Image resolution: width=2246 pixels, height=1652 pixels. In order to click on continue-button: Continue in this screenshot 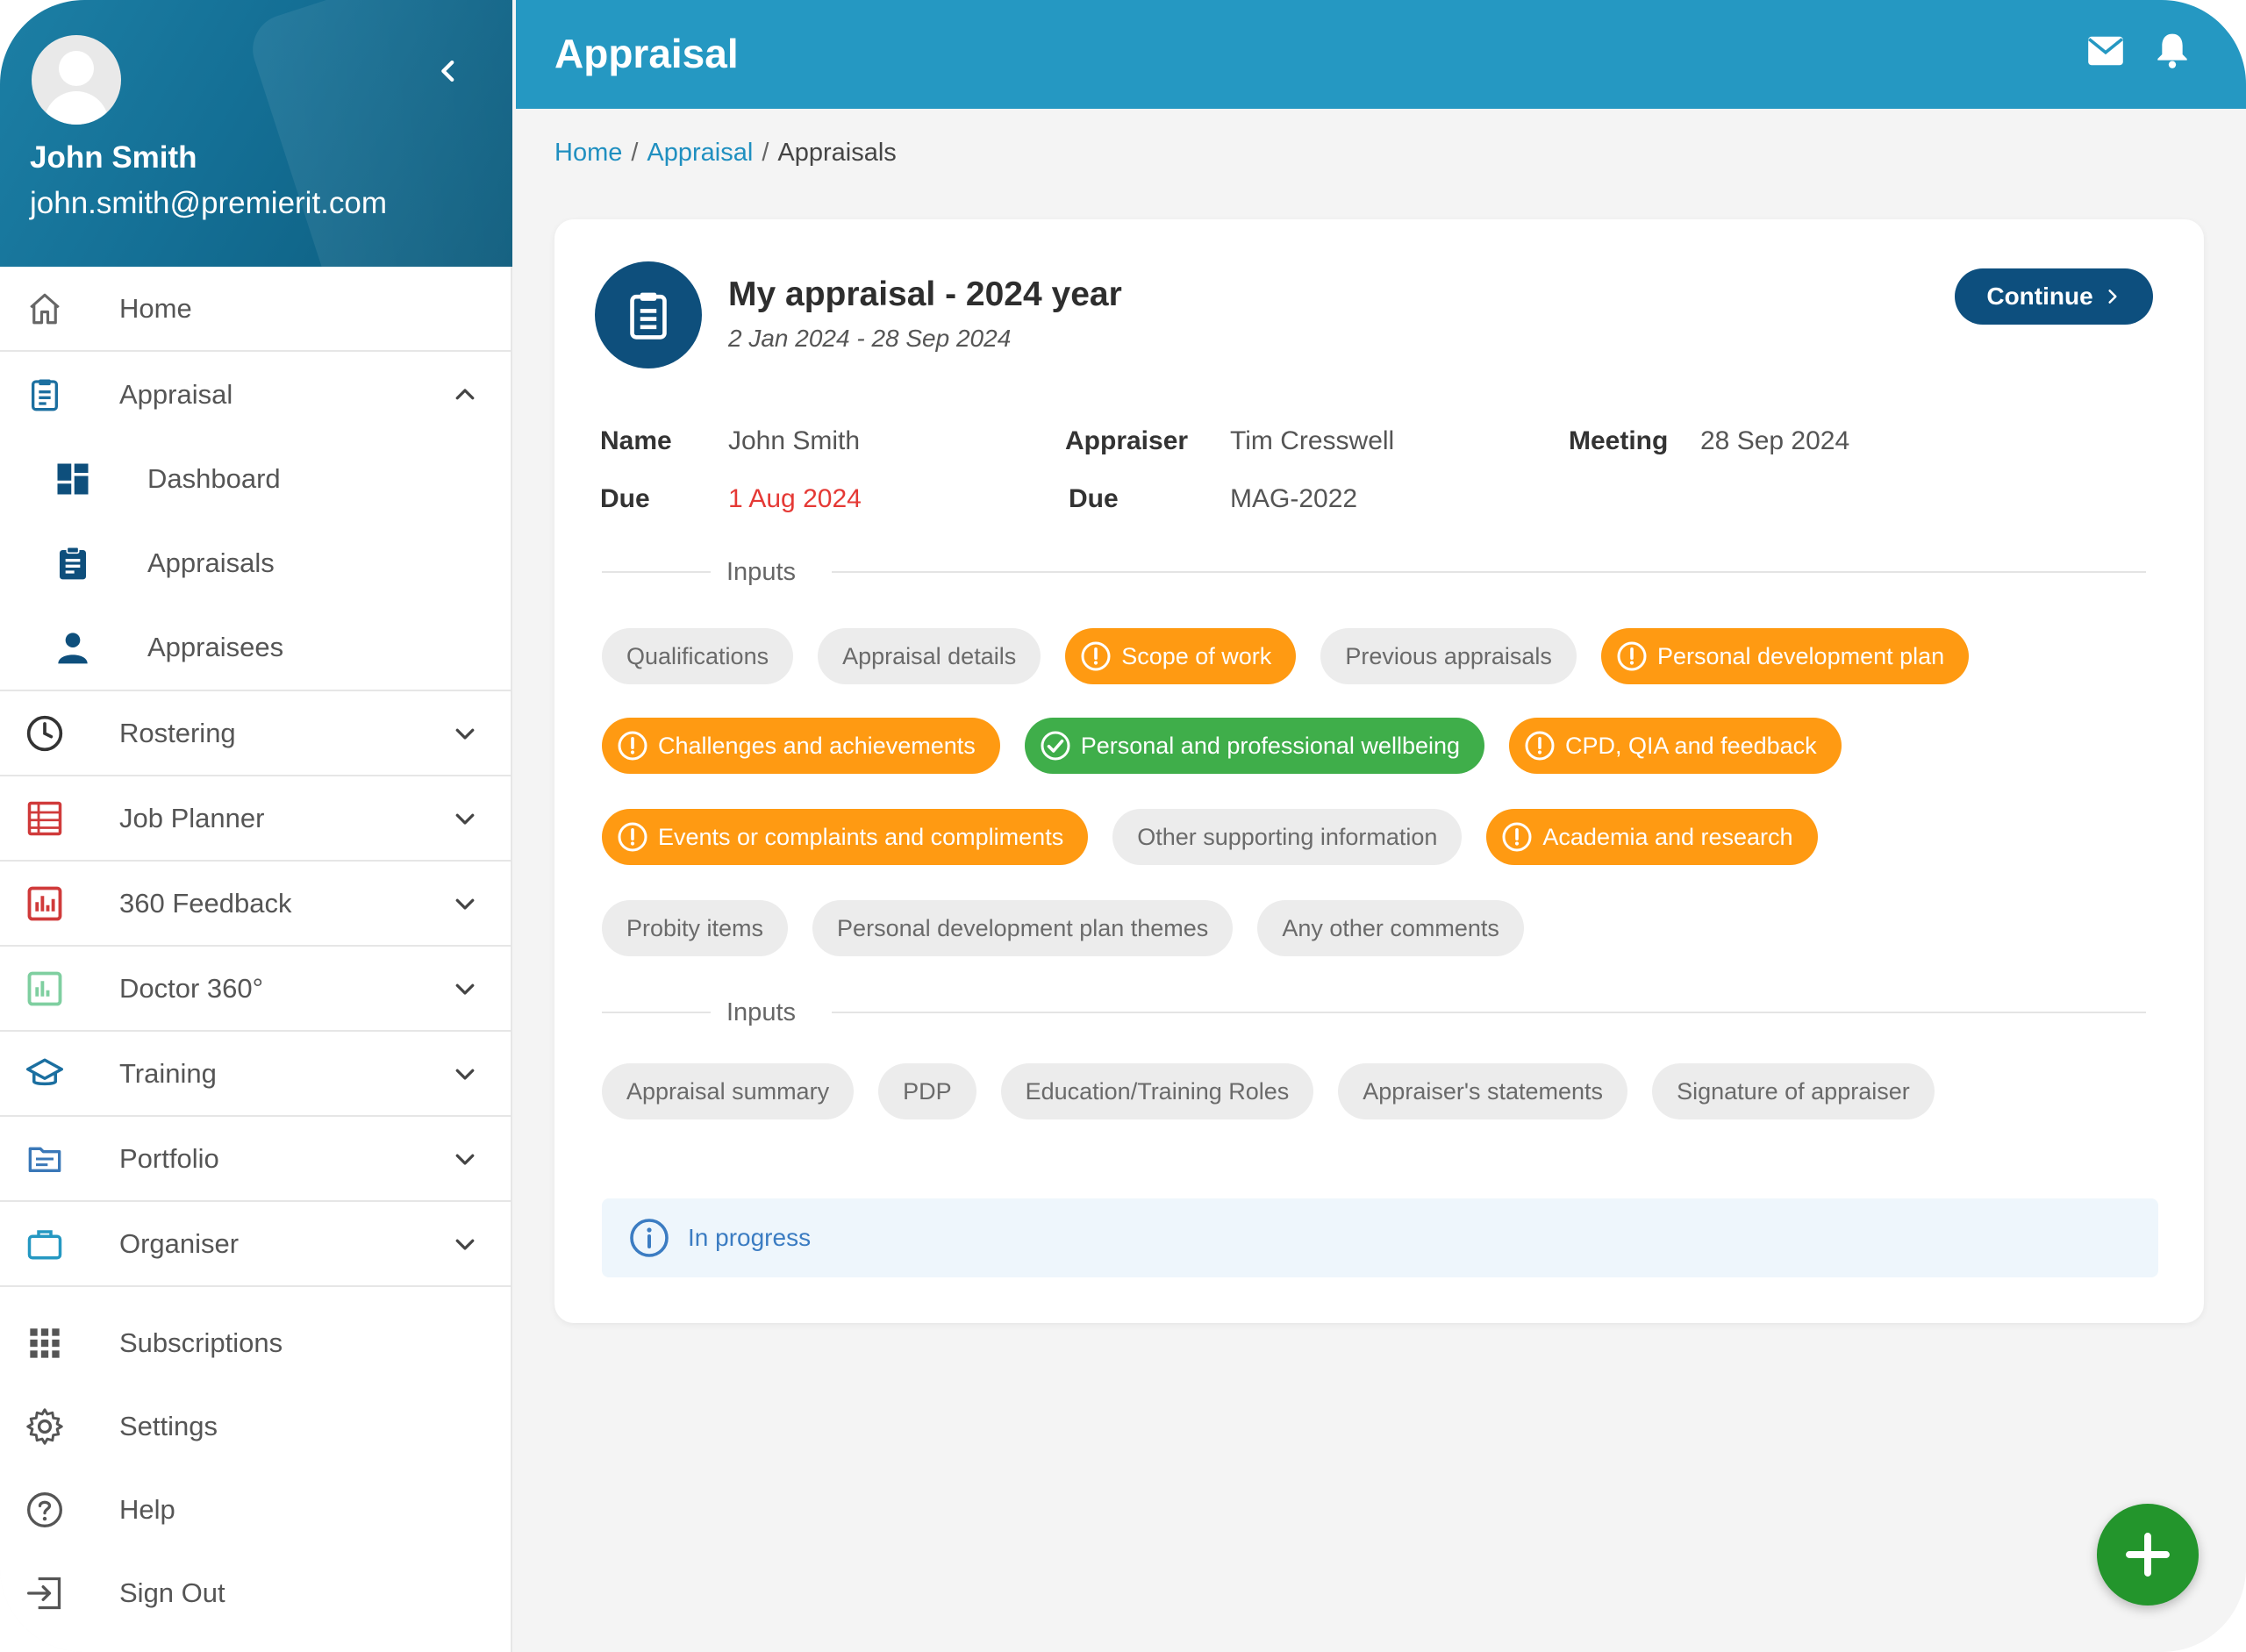, I will do `click(2054, 296)`.